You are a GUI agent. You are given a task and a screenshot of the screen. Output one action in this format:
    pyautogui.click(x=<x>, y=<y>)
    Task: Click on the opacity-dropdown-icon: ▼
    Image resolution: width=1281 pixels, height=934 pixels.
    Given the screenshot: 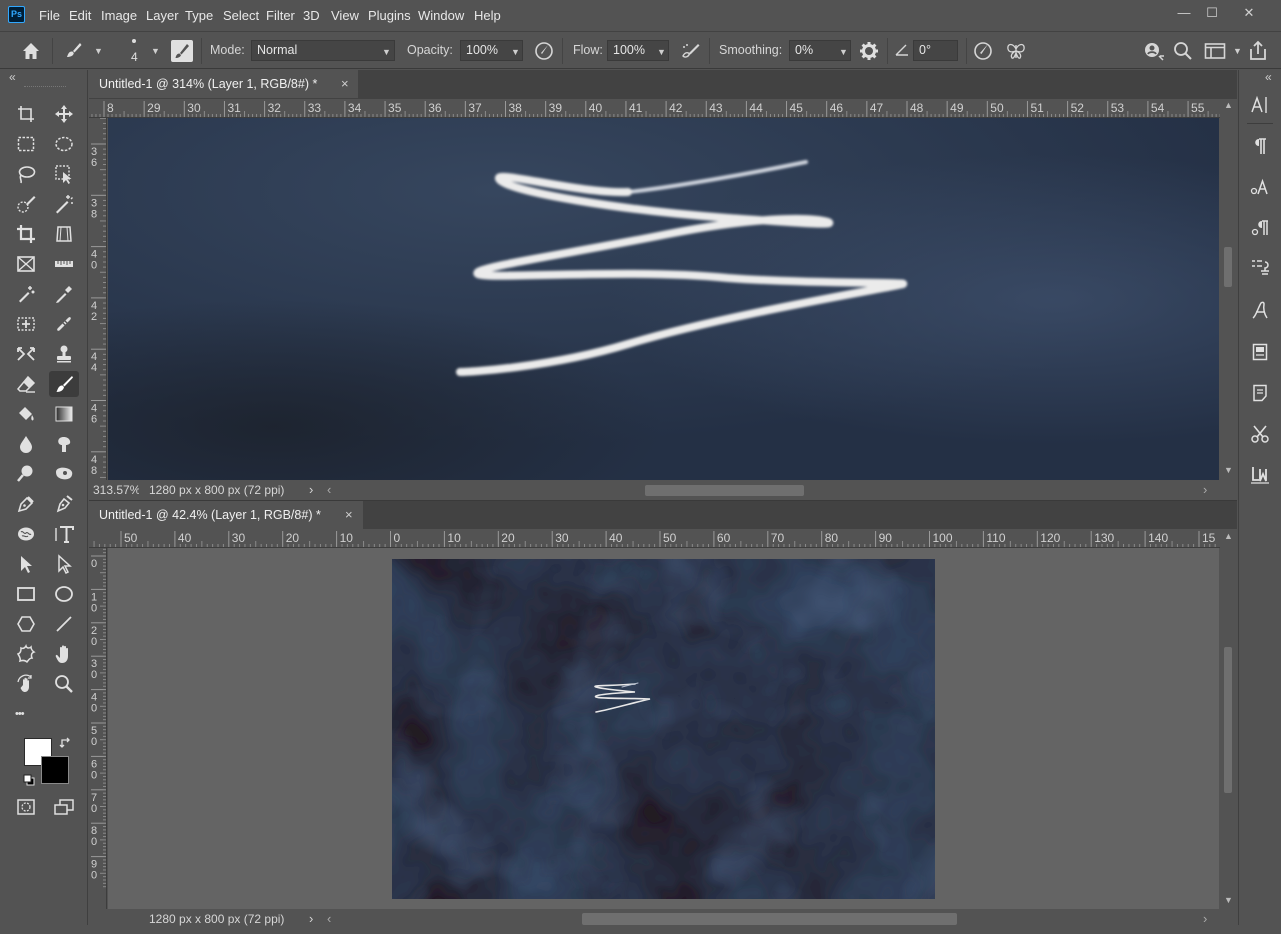 What is the action you would take?
    pyautogui.click(x=515, y=52)
    